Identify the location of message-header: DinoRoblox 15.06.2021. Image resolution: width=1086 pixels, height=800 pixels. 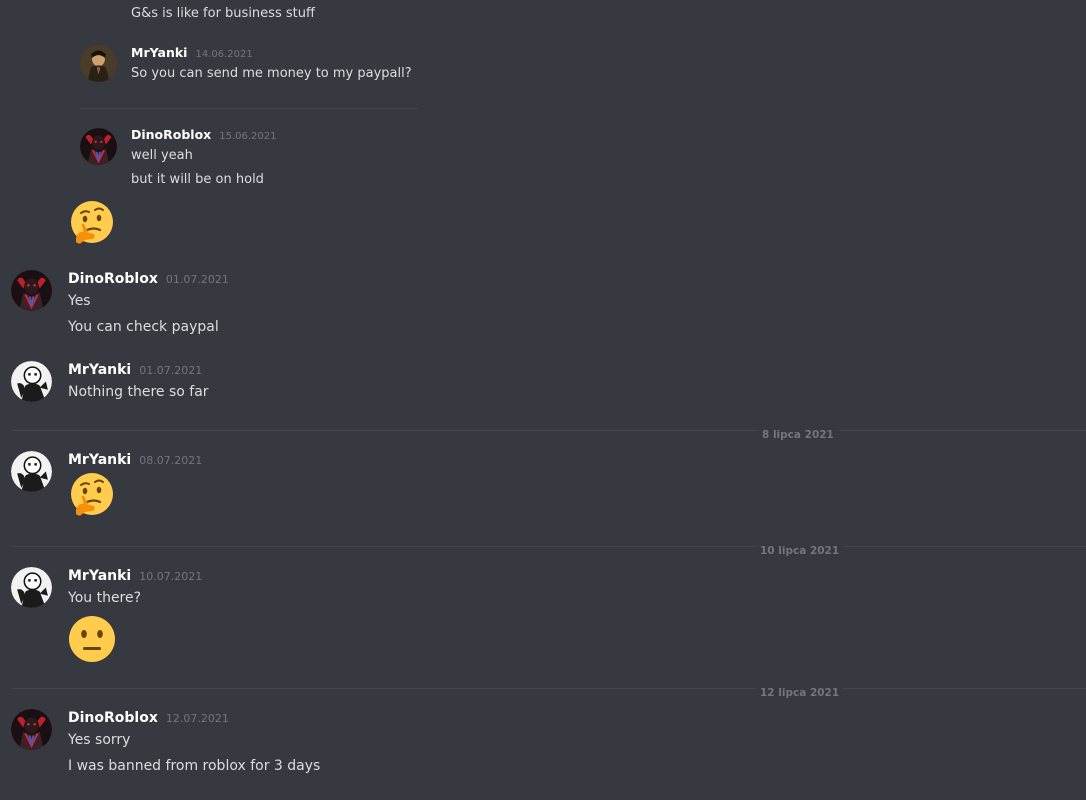
(204, 134).